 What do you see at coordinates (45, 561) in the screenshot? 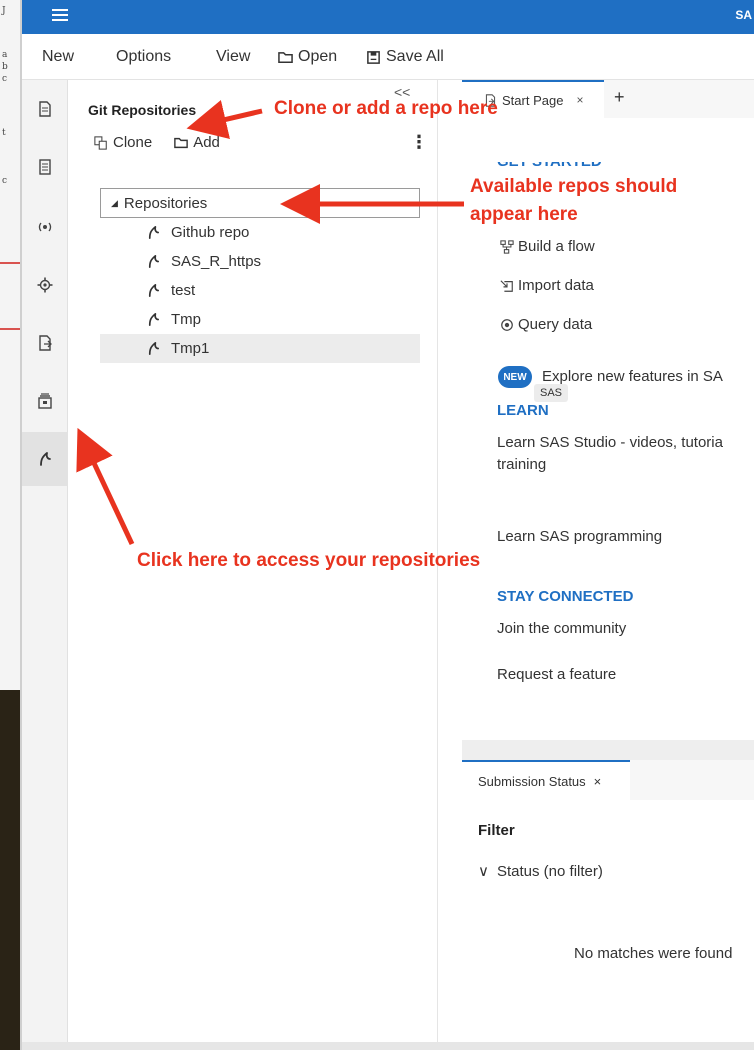
I see `activity-bar` at bounding box center [45, 561].